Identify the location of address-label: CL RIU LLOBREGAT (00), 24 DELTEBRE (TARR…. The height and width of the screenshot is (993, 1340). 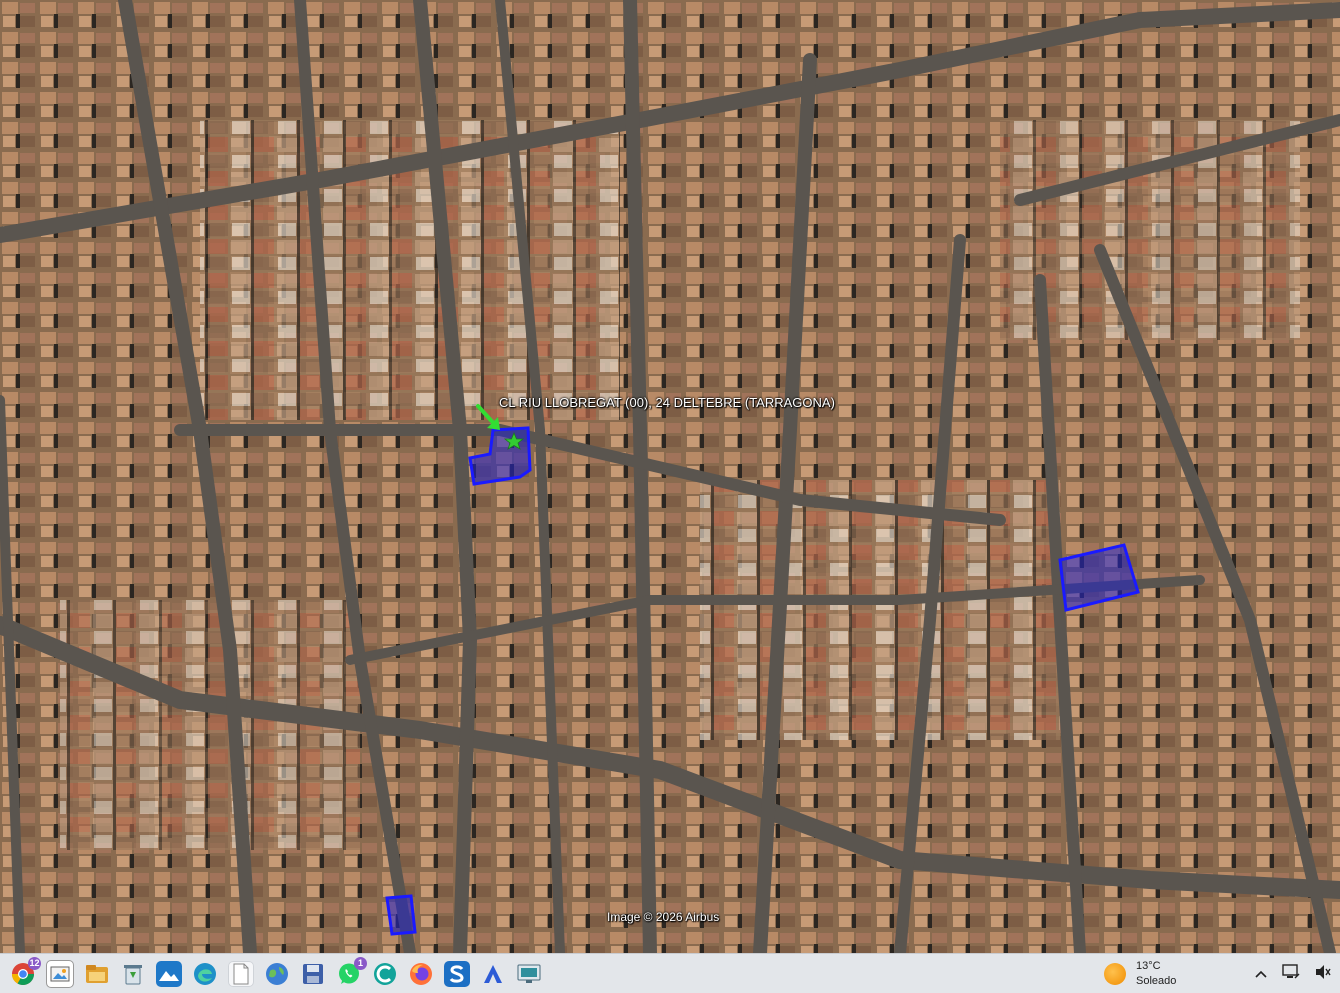
(667, 402).